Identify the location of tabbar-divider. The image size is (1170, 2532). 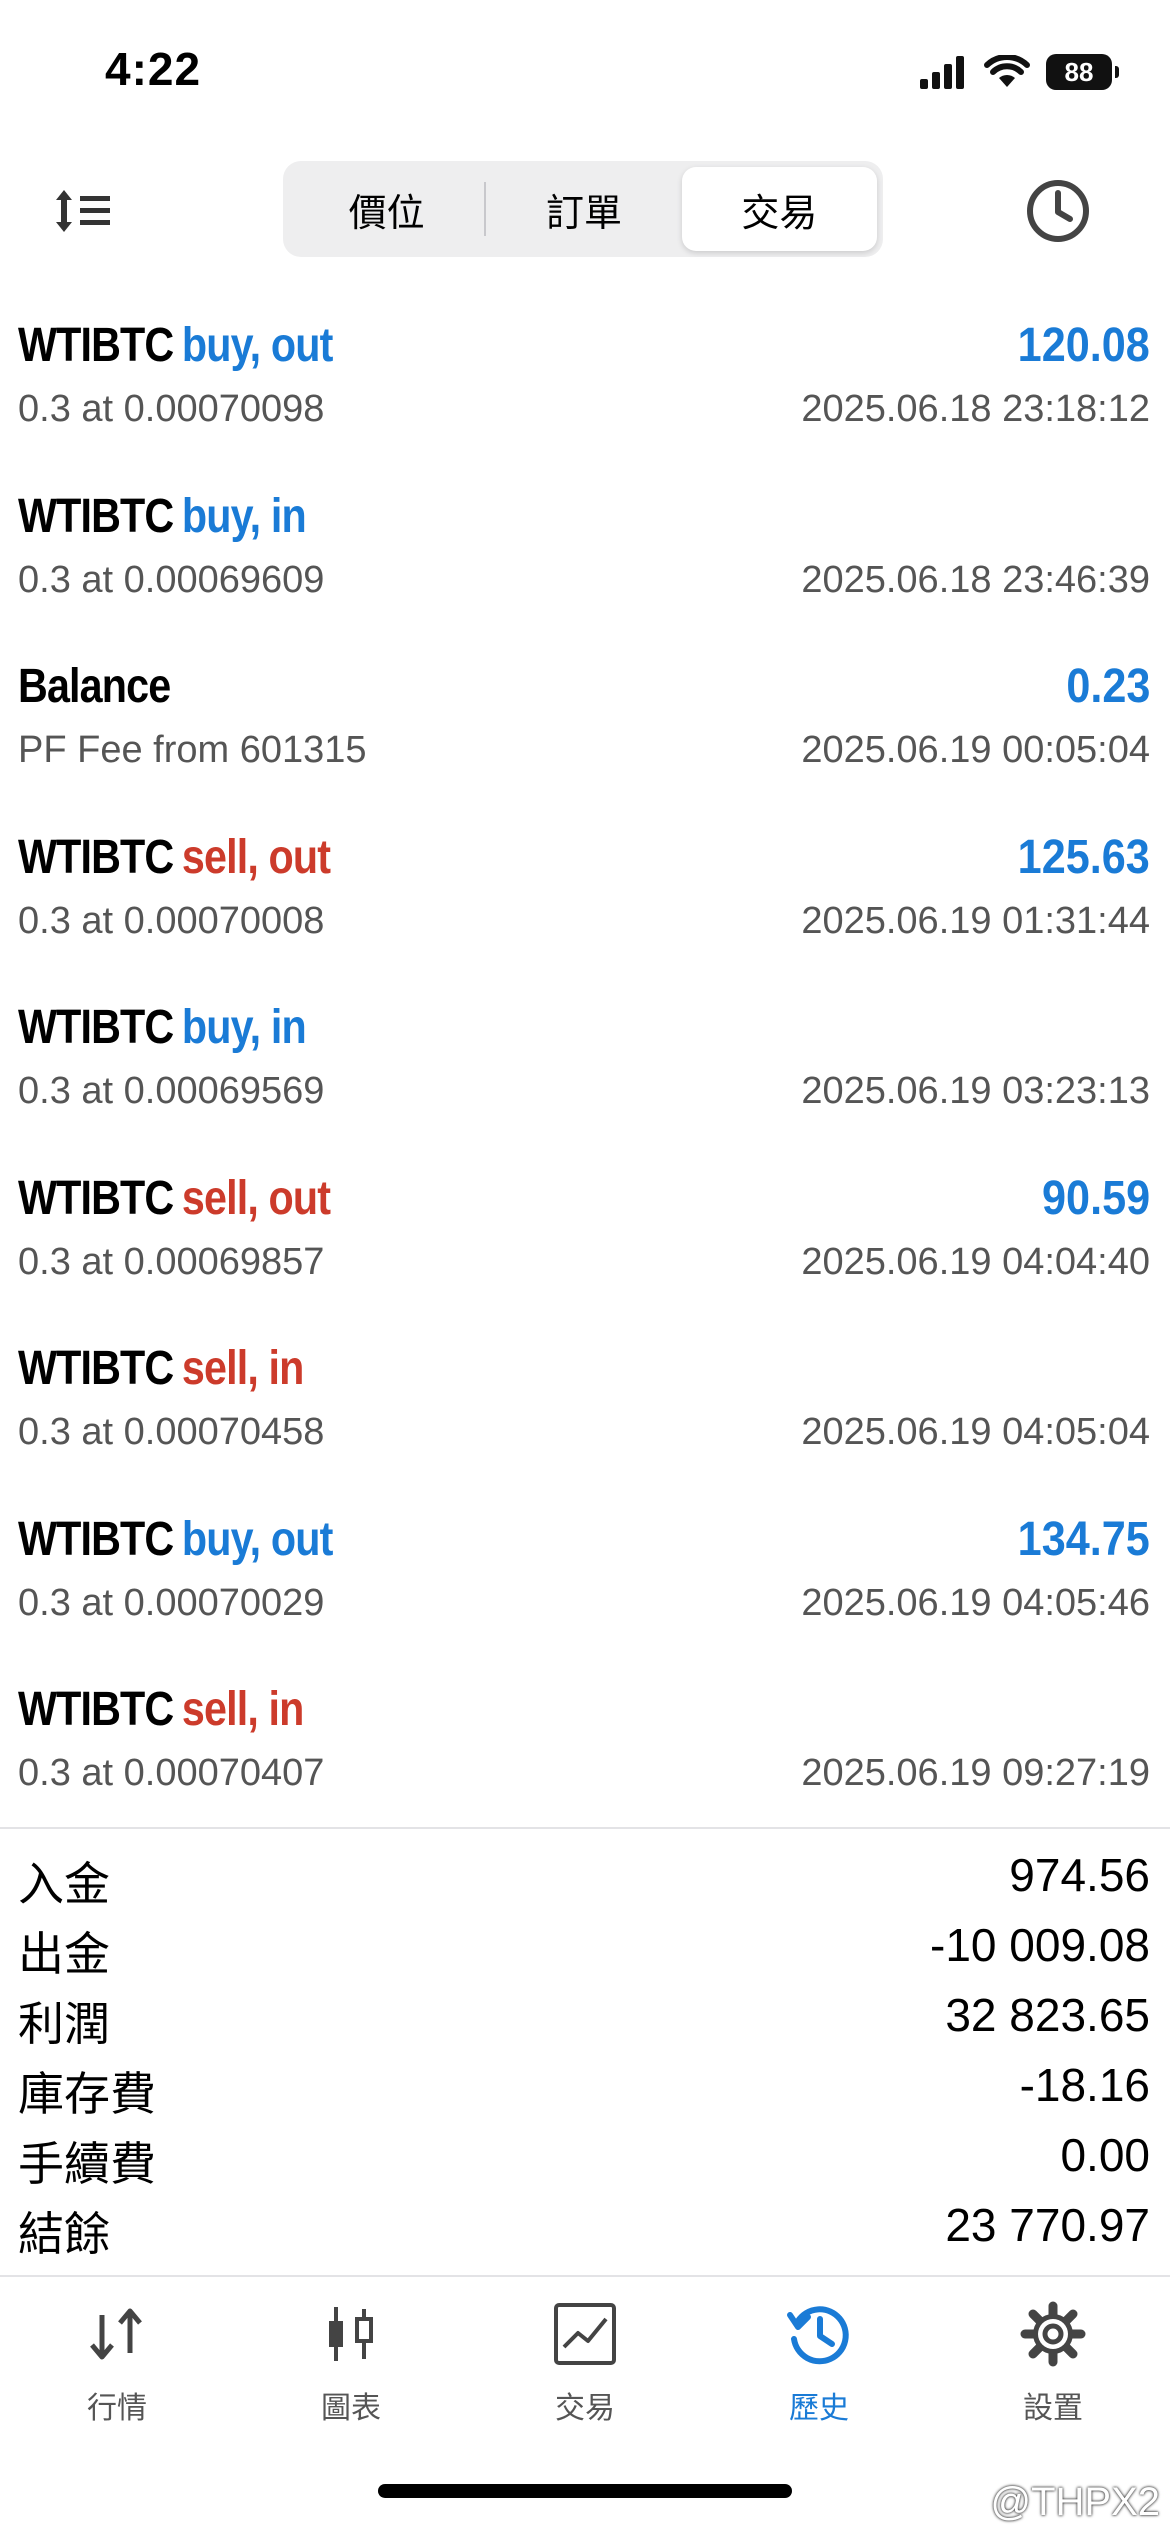
(585, 2276).